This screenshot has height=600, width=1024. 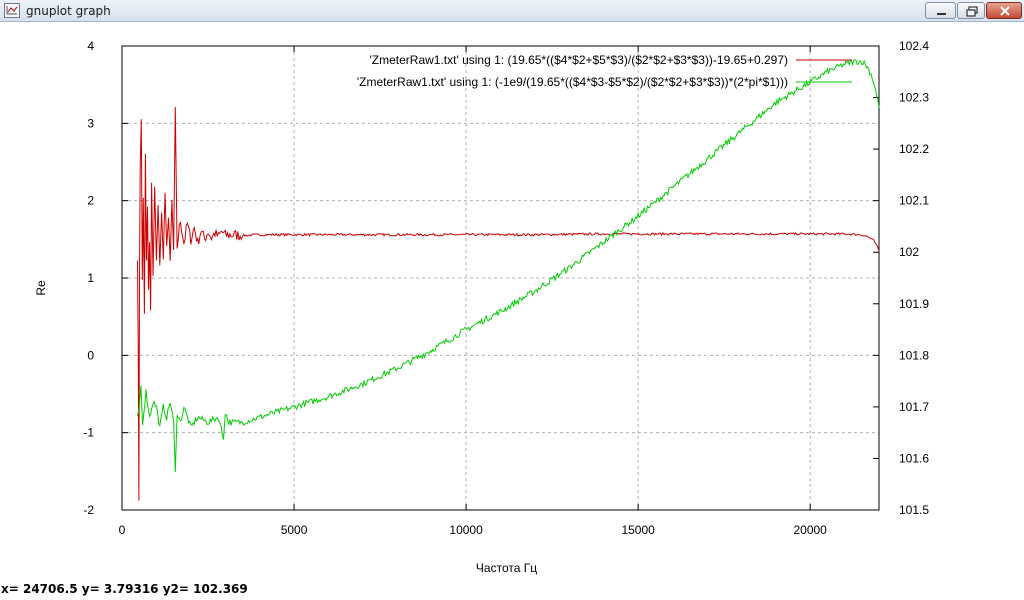 I want to click on y2-tick-label: 101.6, so click(x=914, y=458).